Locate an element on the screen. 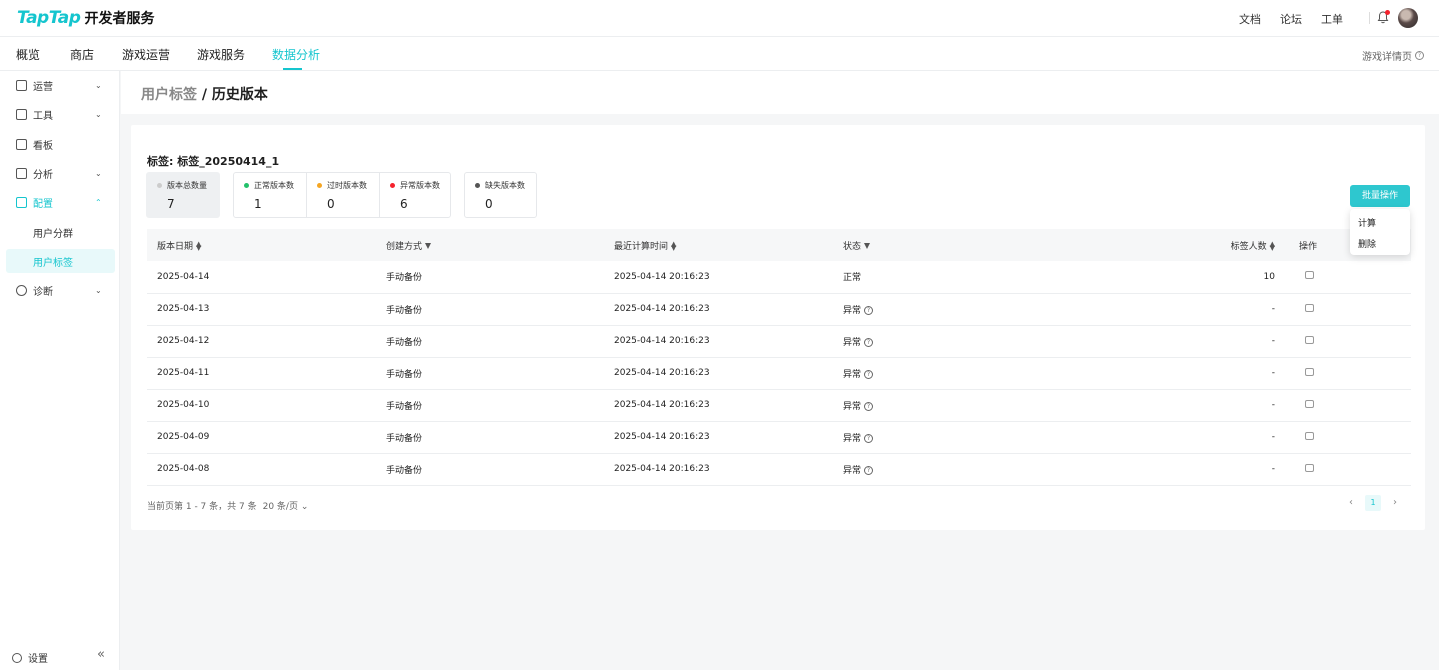 This screenshot has height=670, width=1439. stat-value: 1 is located at coordinates (258, 204).